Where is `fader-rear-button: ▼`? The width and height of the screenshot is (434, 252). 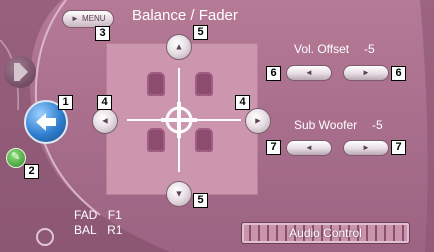 fader-rear-button: ▼ is located at coordinates (179, 194).